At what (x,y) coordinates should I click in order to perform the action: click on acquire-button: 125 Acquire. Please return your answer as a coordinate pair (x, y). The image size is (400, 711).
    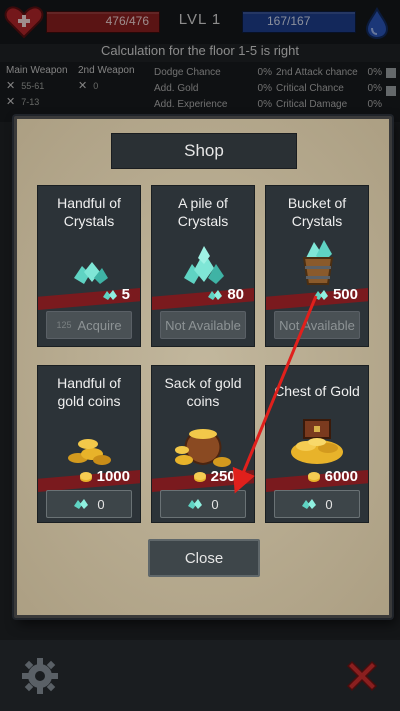
    Looking at the image, I should click on (89, 325).